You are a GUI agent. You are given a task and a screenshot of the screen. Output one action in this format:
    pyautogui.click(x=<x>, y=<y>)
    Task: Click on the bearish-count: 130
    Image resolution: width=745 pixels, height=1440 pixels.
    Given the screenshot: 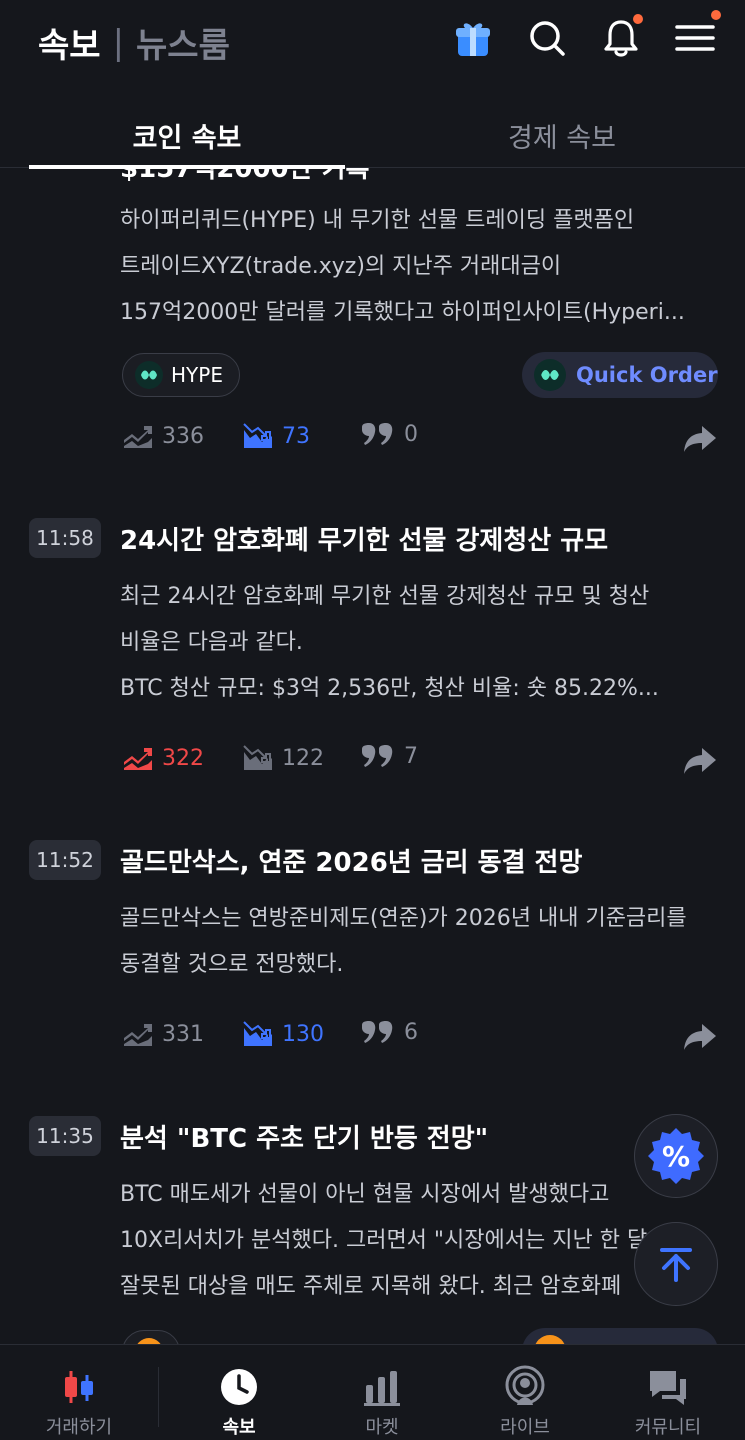 What is the action you would take?
    pyautogui.click(x=303, y=1034)
    